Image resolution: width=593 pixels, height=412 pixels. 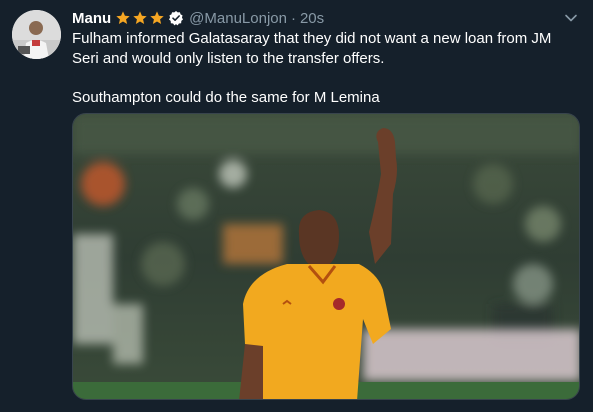 What do you see at coordinates (91, 18) in the screenshot?
I see `display-name: Manu` at bounding box center [91, 18].